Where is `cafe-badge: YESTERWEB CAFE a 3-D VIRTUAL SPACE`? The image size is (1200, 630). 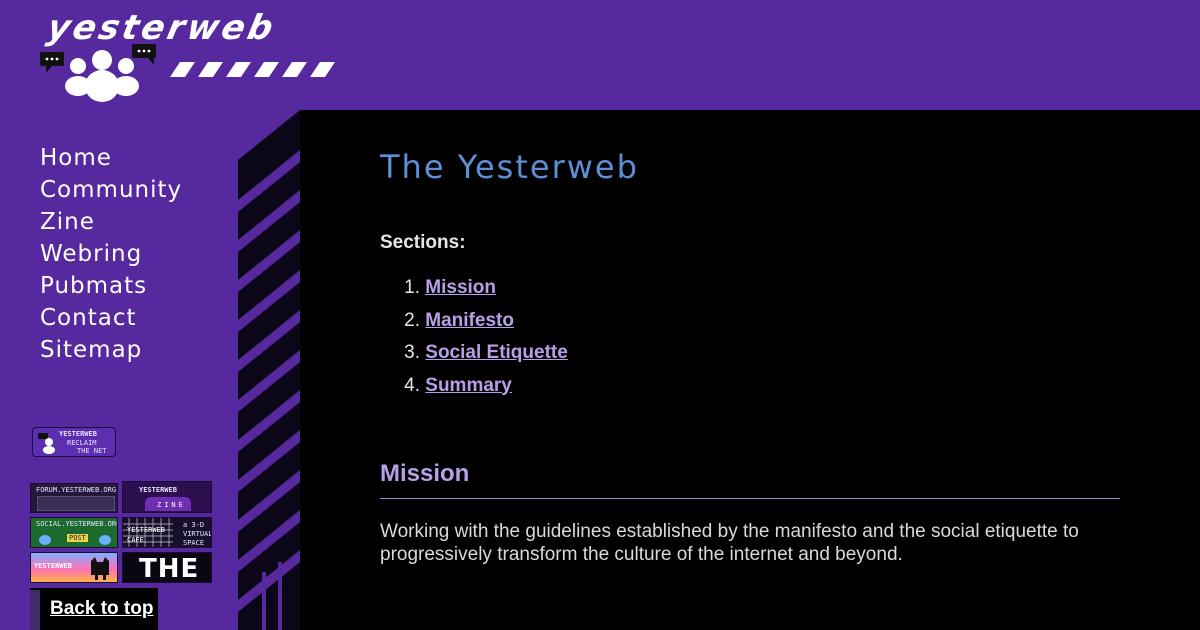
cafe-badge: YESTERWEB CAFE a 3-D VIRTUAL SPACE is located at coordinates (167, 532).